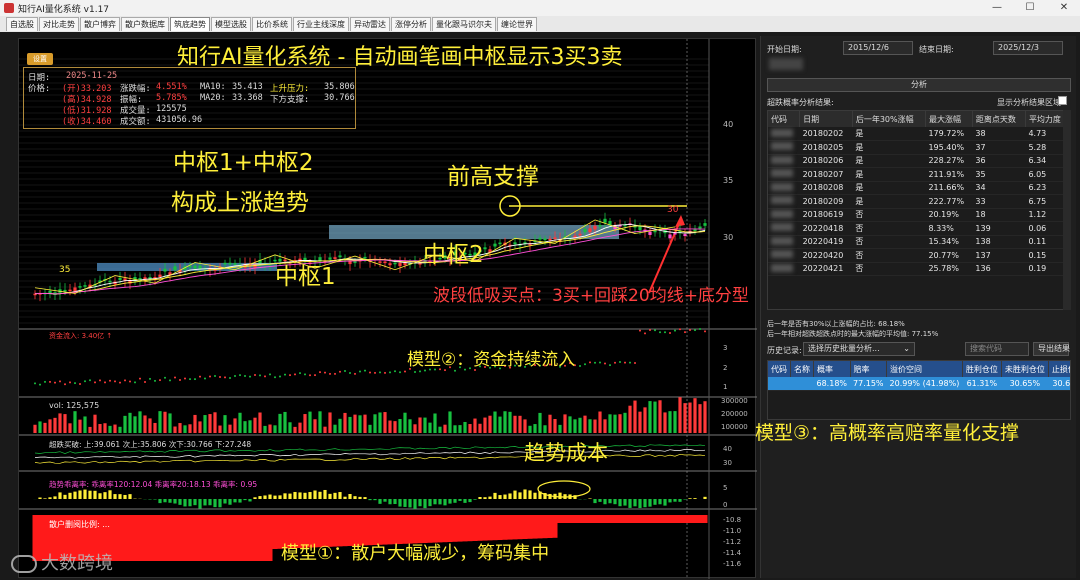 The image size is (1080, 580). I want to click on table-row: 20180202 是 179.72% 38 4.73, so click(919, 134).